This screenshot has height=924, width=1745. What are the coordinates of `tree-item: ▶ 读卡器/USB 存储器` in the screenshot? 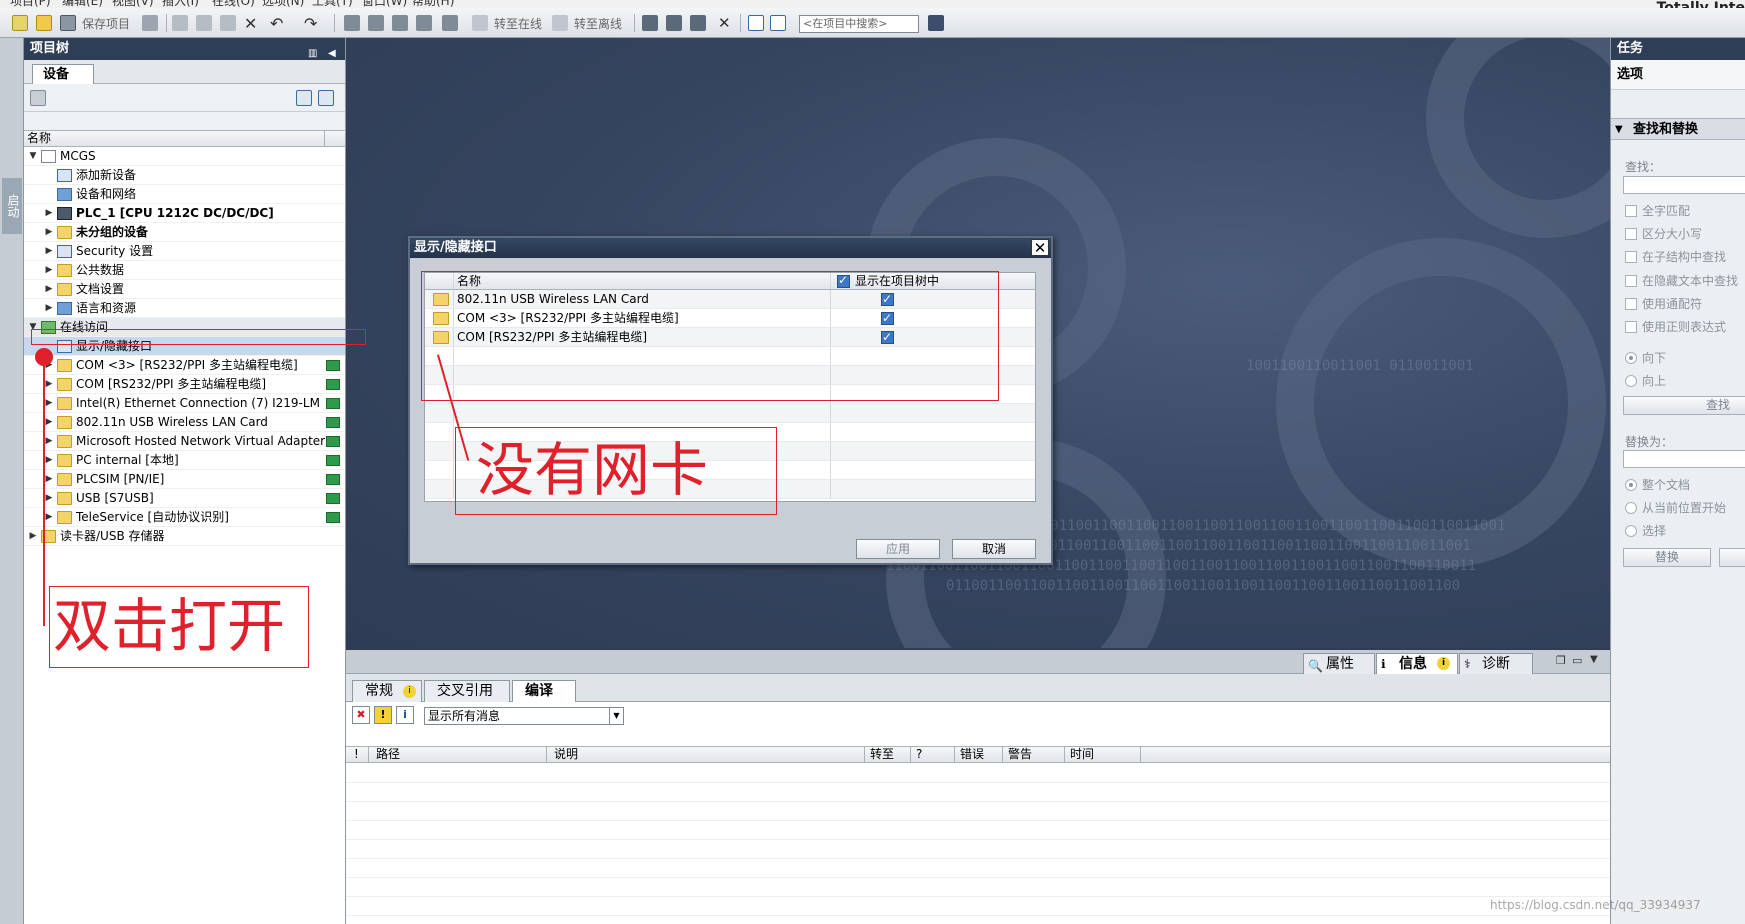 It's located at (184, 536).